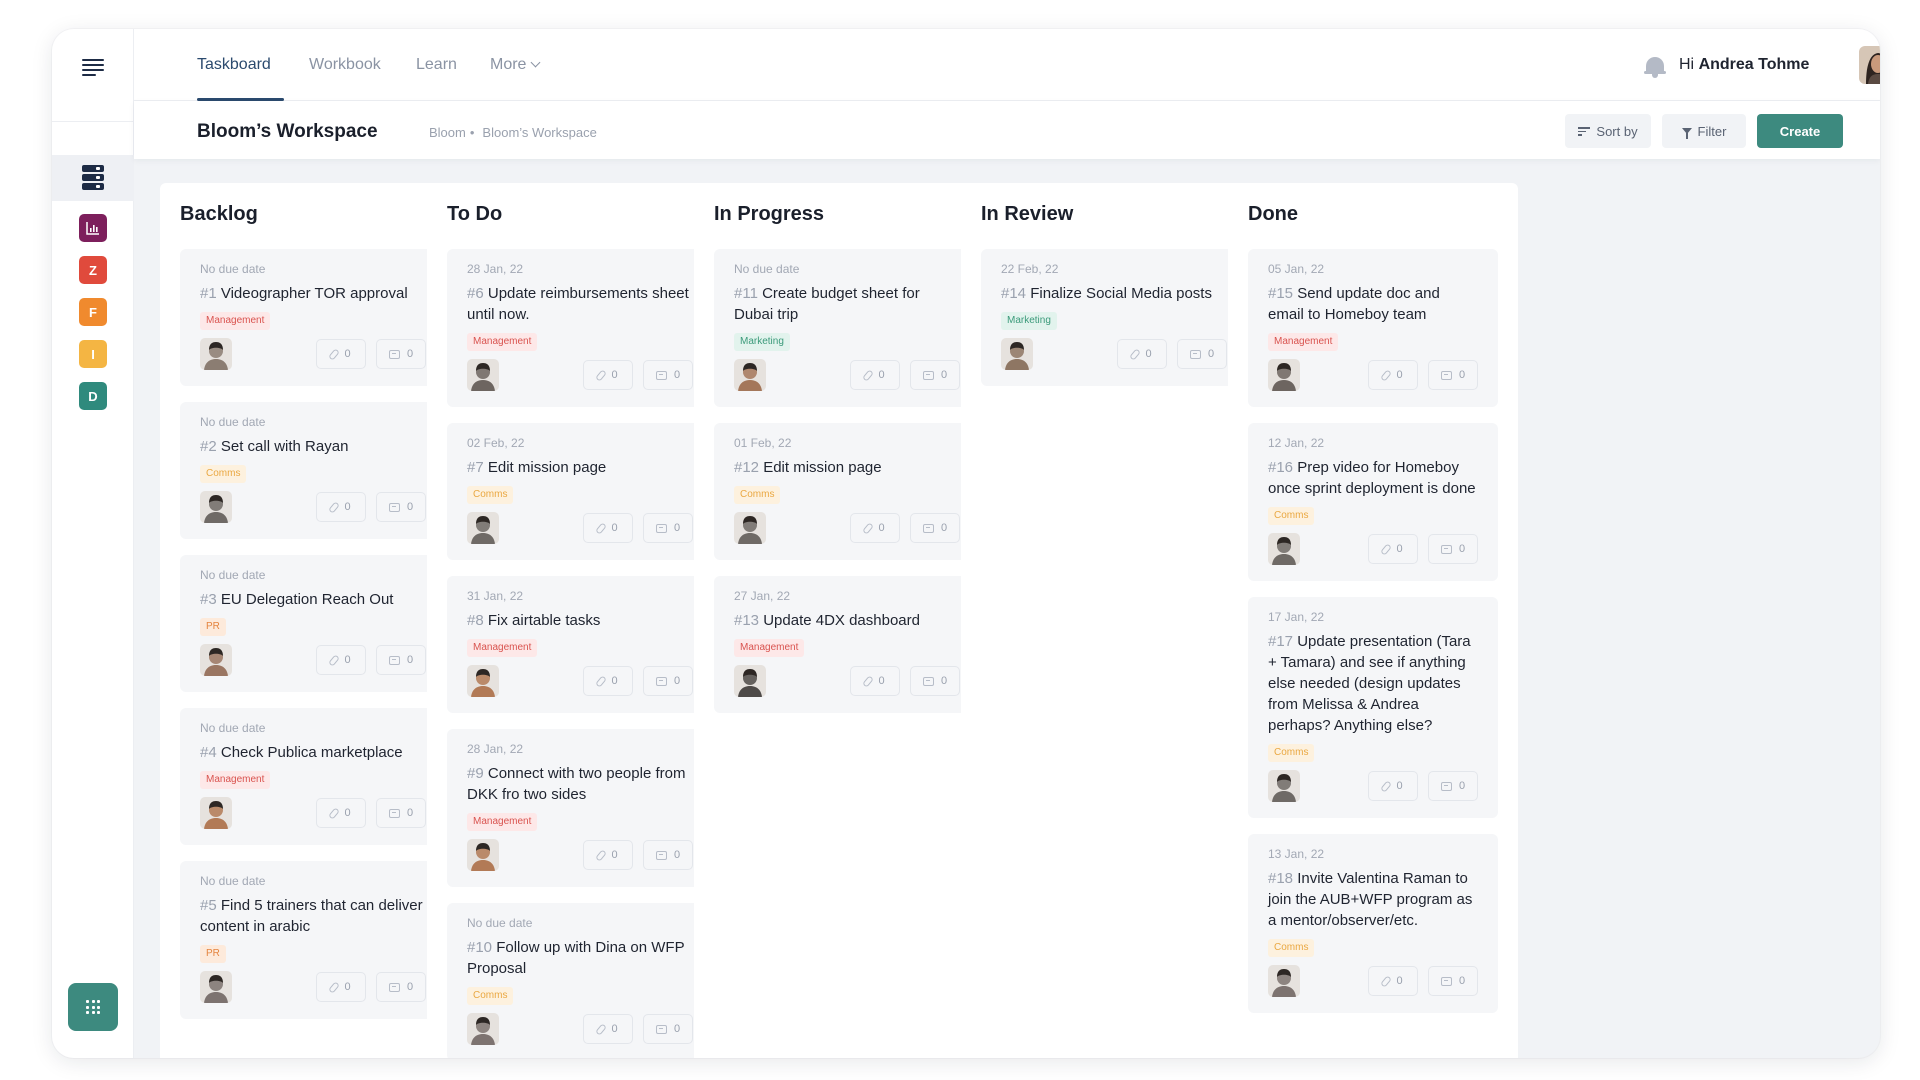  I want to click on comment-icon, so click(661, 855).